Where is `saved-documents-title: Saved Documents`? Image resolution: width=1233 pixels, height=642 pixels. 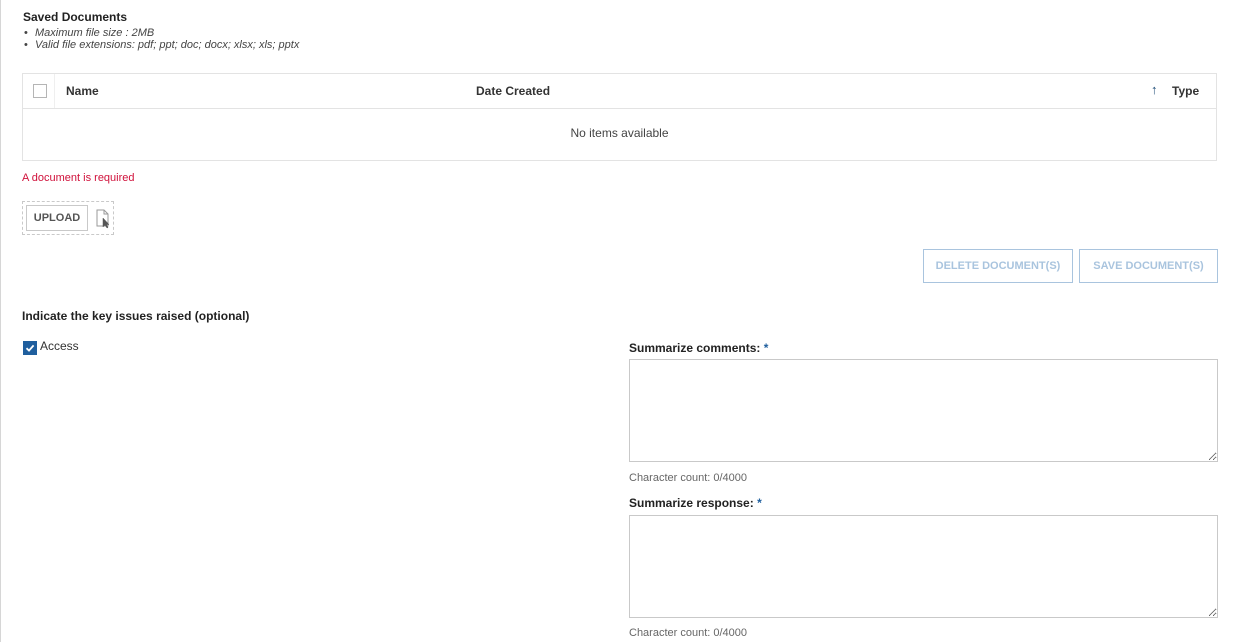 saved-documents-title: Saved Documents is located at coordinates (75, 17).